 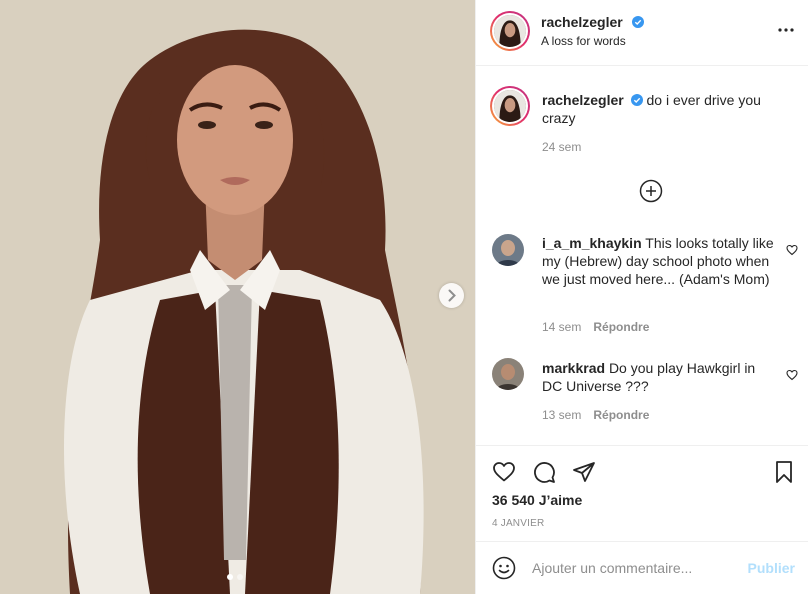 I want to click on emoji-button, so click(x=504, y=568).